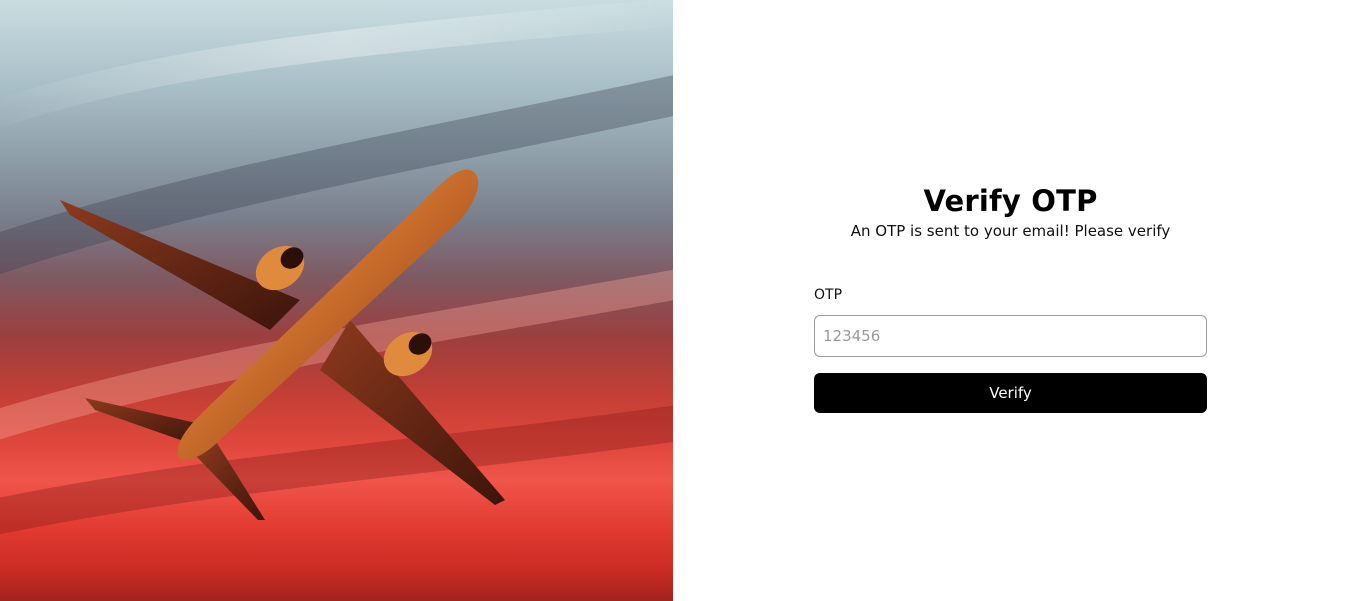  I want to click on page-title: Verify OTP, so click(1010, 201).